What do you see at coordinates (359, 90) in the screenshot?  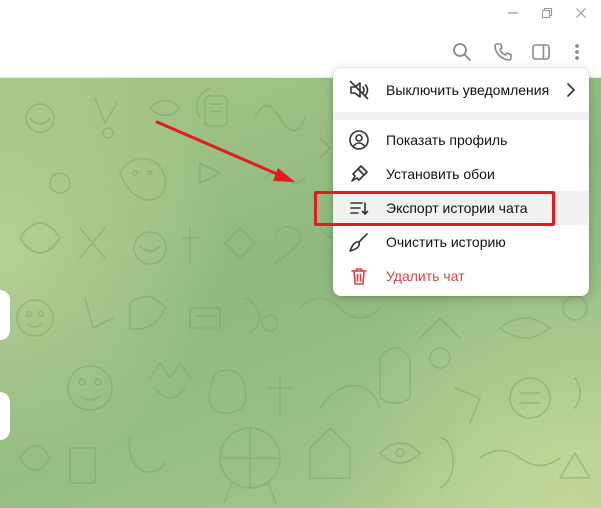 I see `mute-icon` at bounding box center [359, 90].